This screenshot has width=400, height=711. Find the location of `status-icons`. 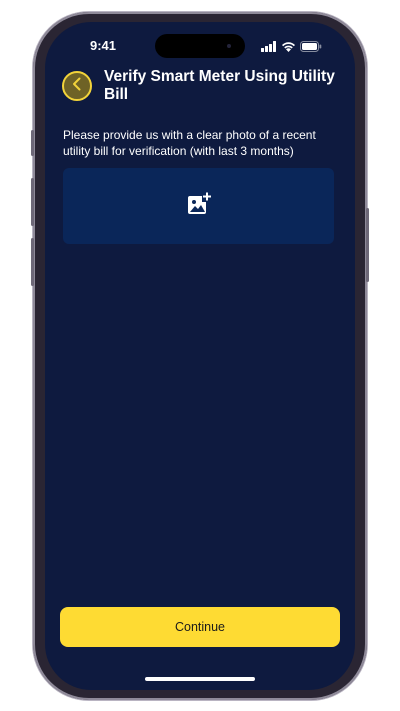

status-icons is located at coordinates (291, 48).